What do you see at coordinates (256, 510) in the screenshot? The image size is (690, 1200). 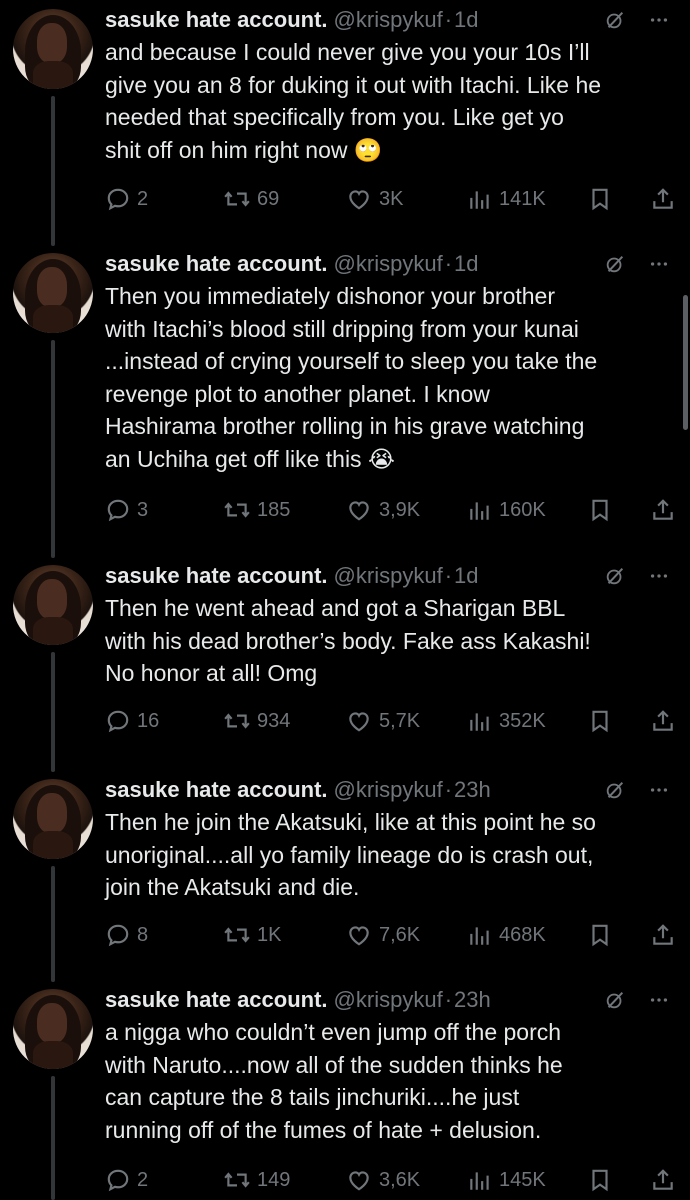 I see `repost-button: 185` at bounding box center [256, 510].